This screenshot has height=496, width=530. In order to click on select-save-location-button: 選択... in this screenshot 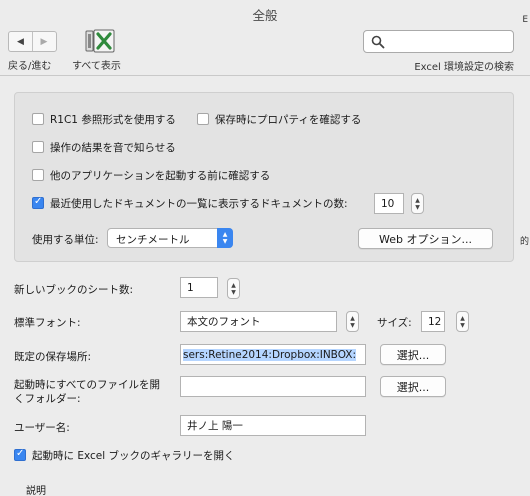, I will do `click(413, 354)`.